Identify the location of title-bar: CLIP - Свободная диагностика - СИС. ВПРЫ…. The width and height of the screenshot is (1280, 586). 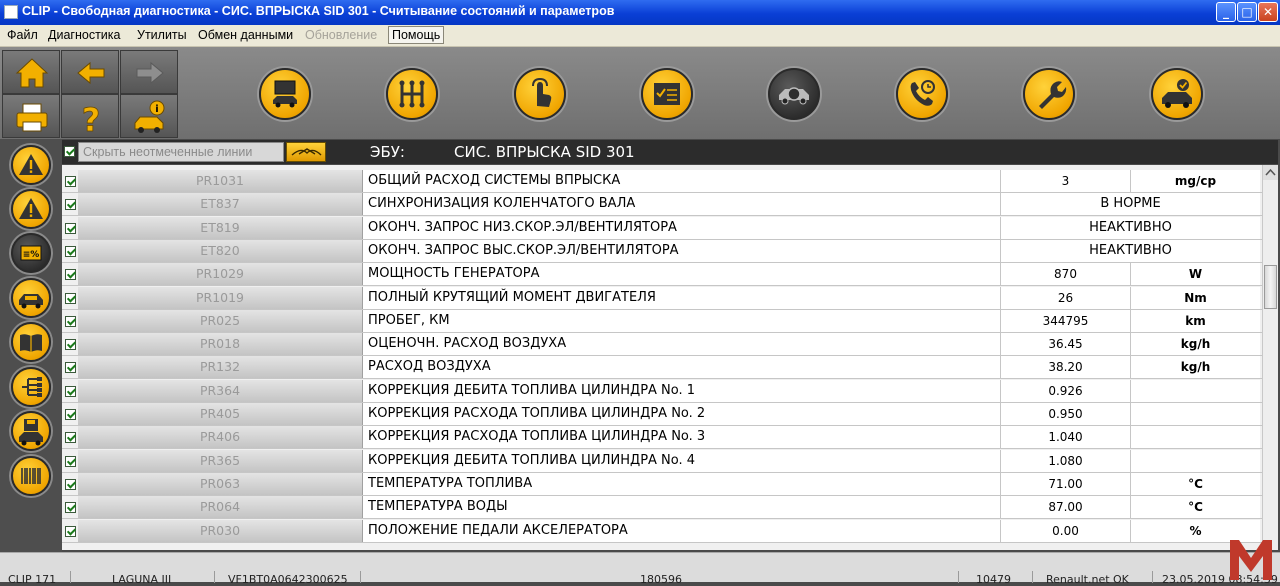
(640, 12).